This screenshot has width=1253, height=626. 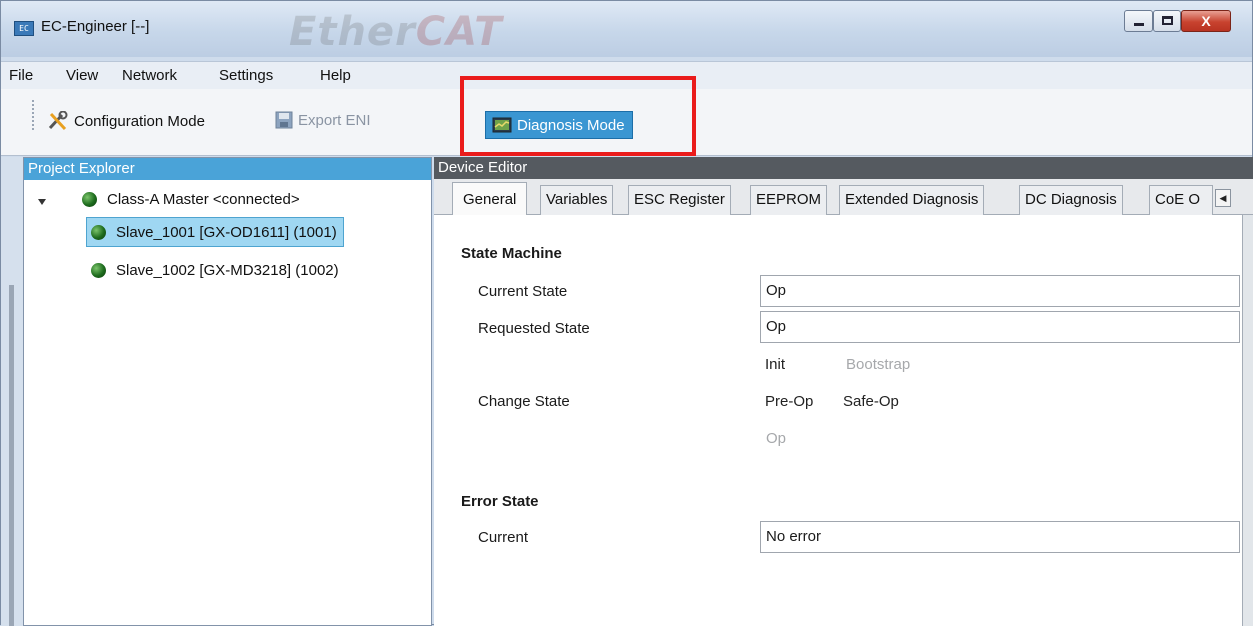 I want to click on requested-state-field: Op, so click(x=1000, y=327).